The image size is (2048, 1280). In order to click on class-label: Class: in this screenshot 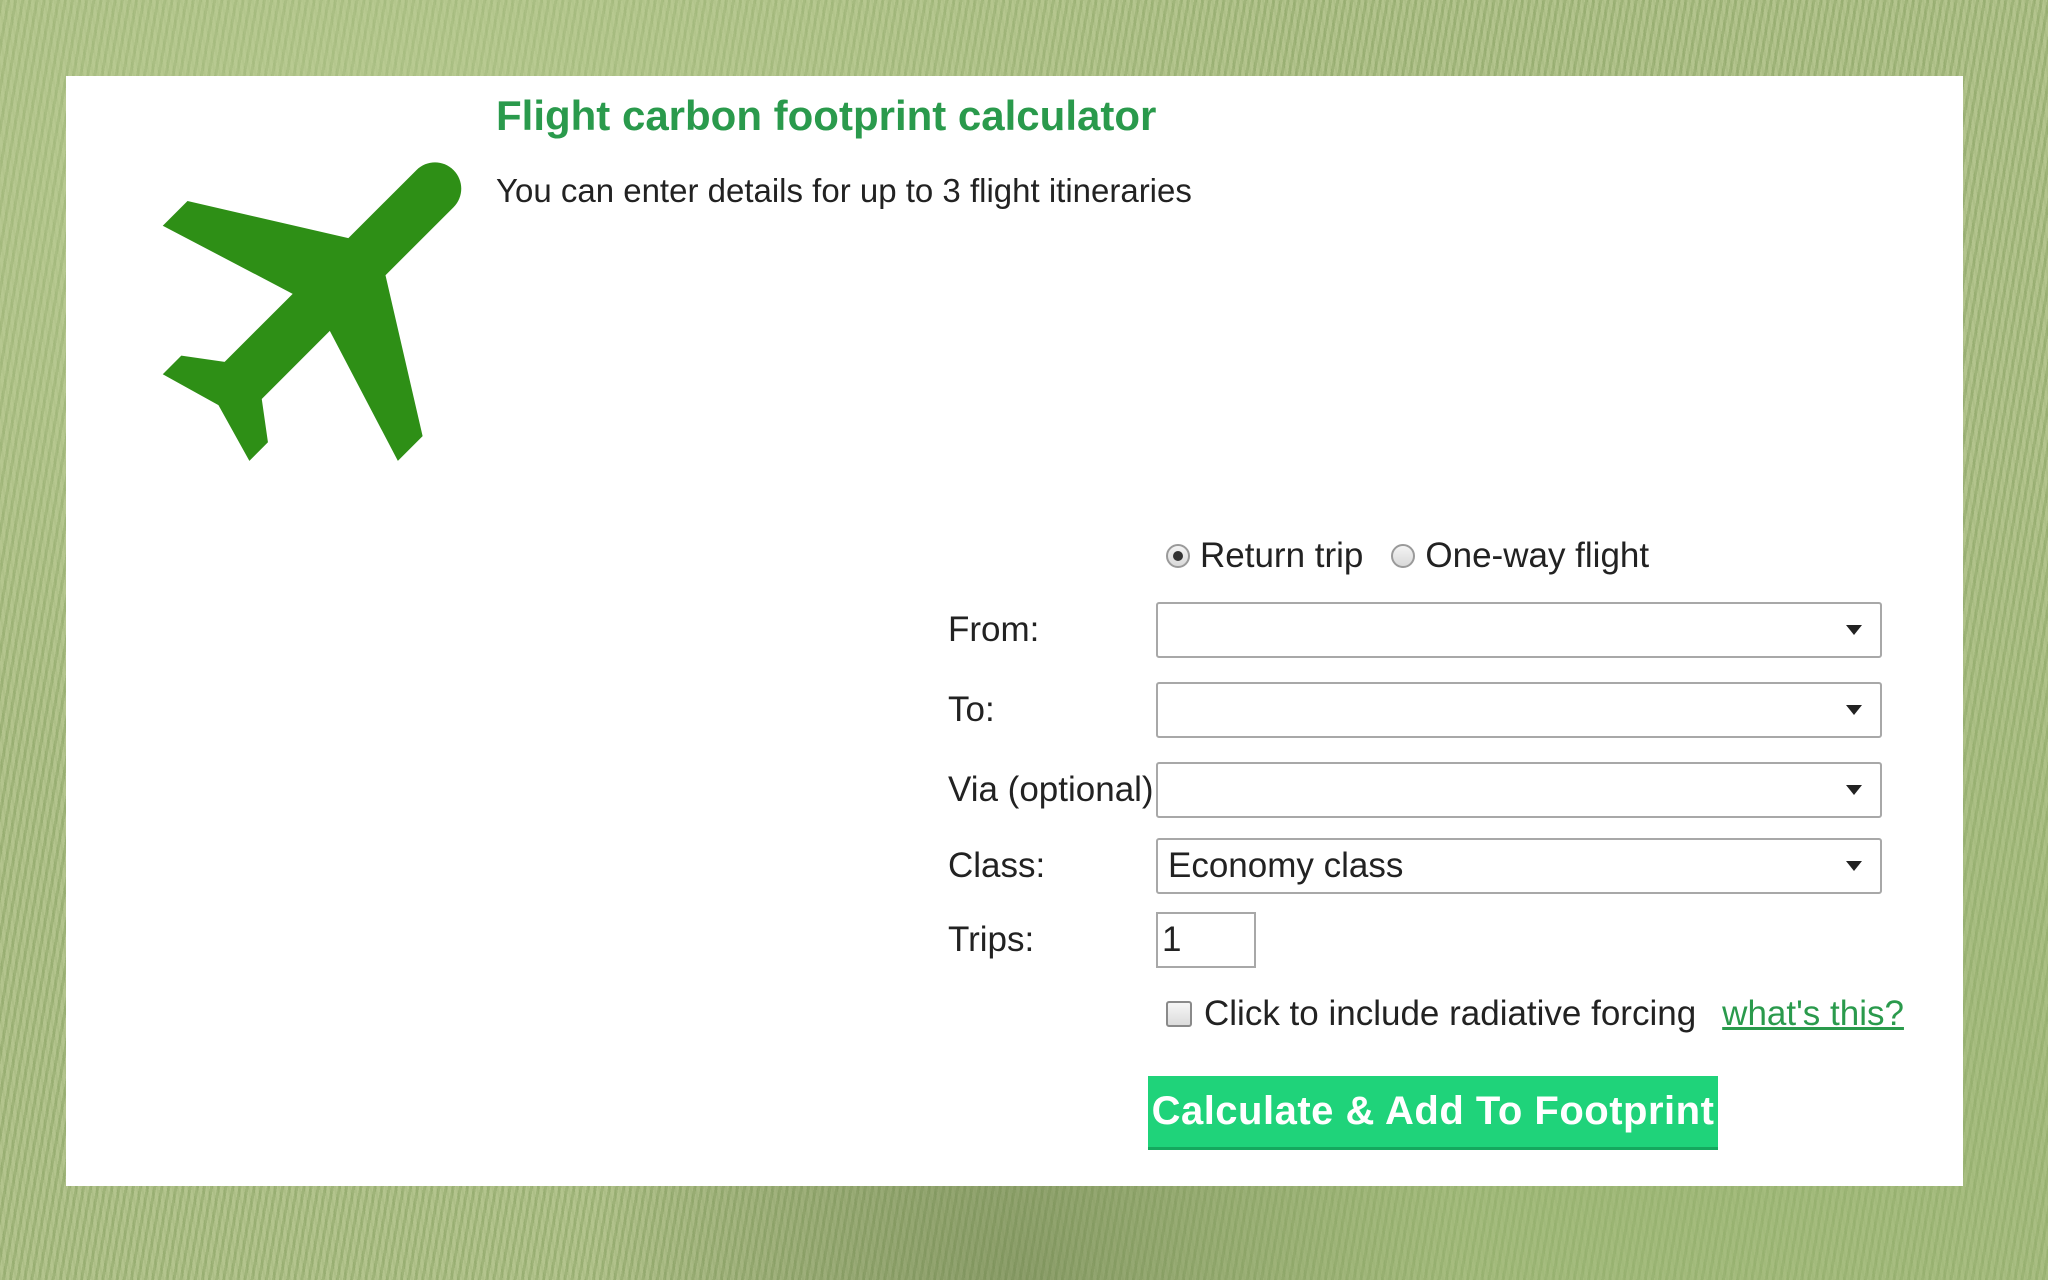, I will do `click(997, 865)`.